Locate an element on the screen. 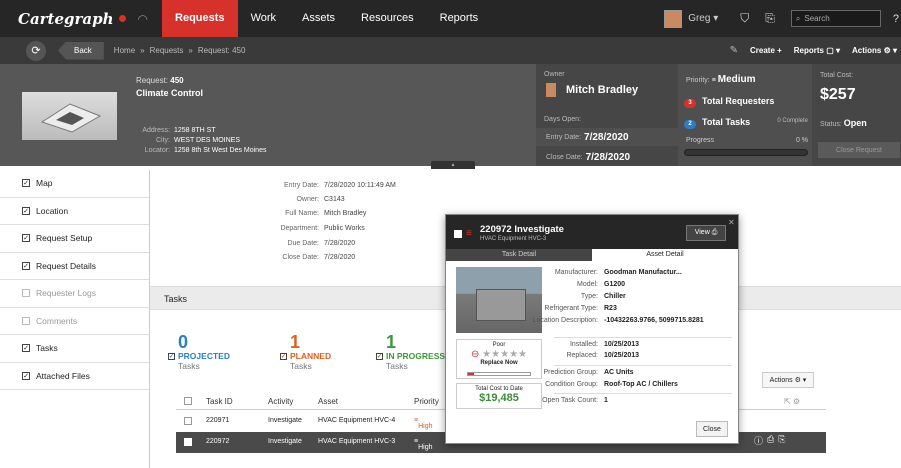 This screenshot has width=901, height=468. nav-assets: Assets is located at coordinates (318, 18).